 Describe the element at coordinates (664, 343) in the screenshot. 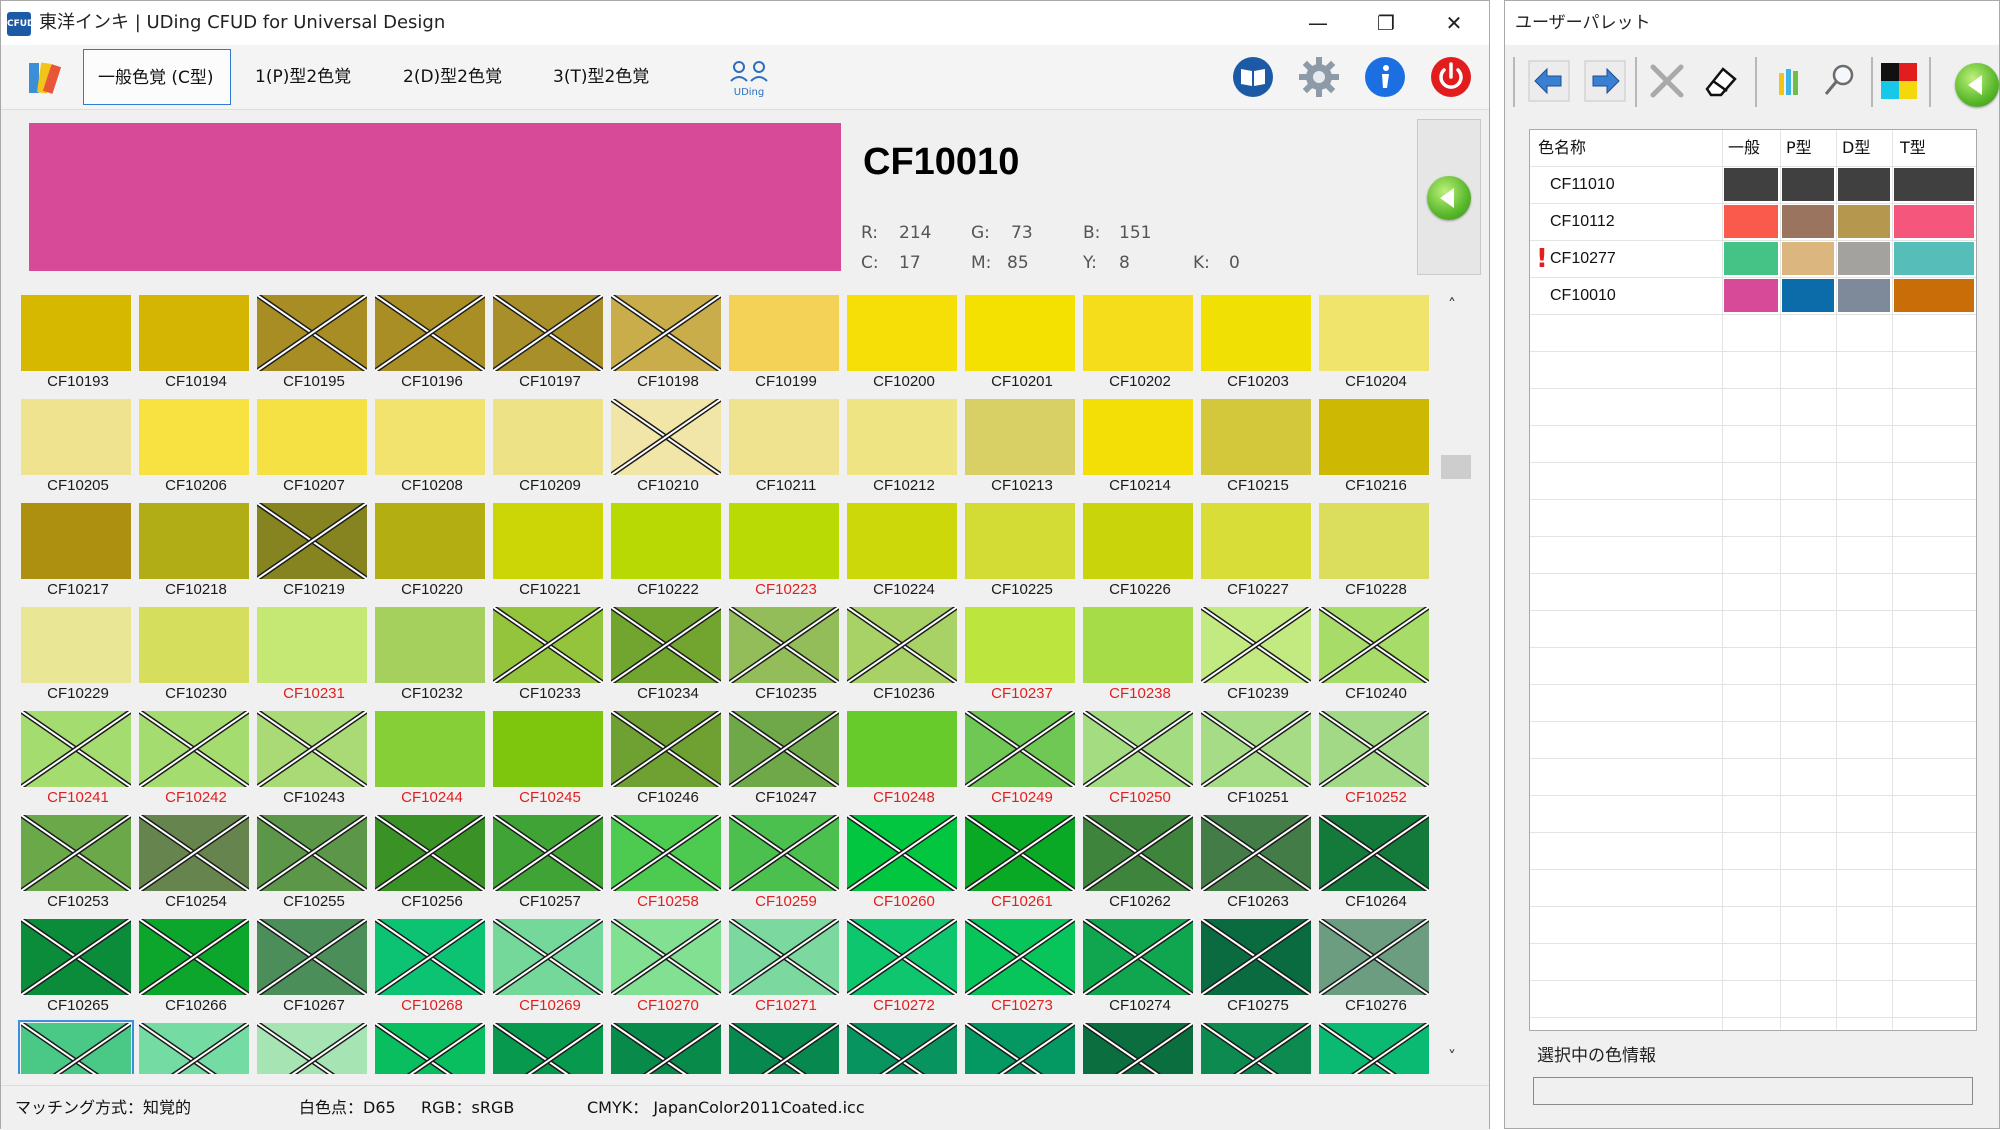

I see `swatch-cell: CF10198` at that location.